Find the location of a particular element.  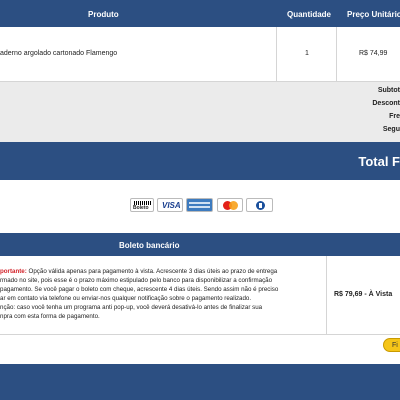

quantity-column-header: Quantidade is located at coordinates (309, 14).